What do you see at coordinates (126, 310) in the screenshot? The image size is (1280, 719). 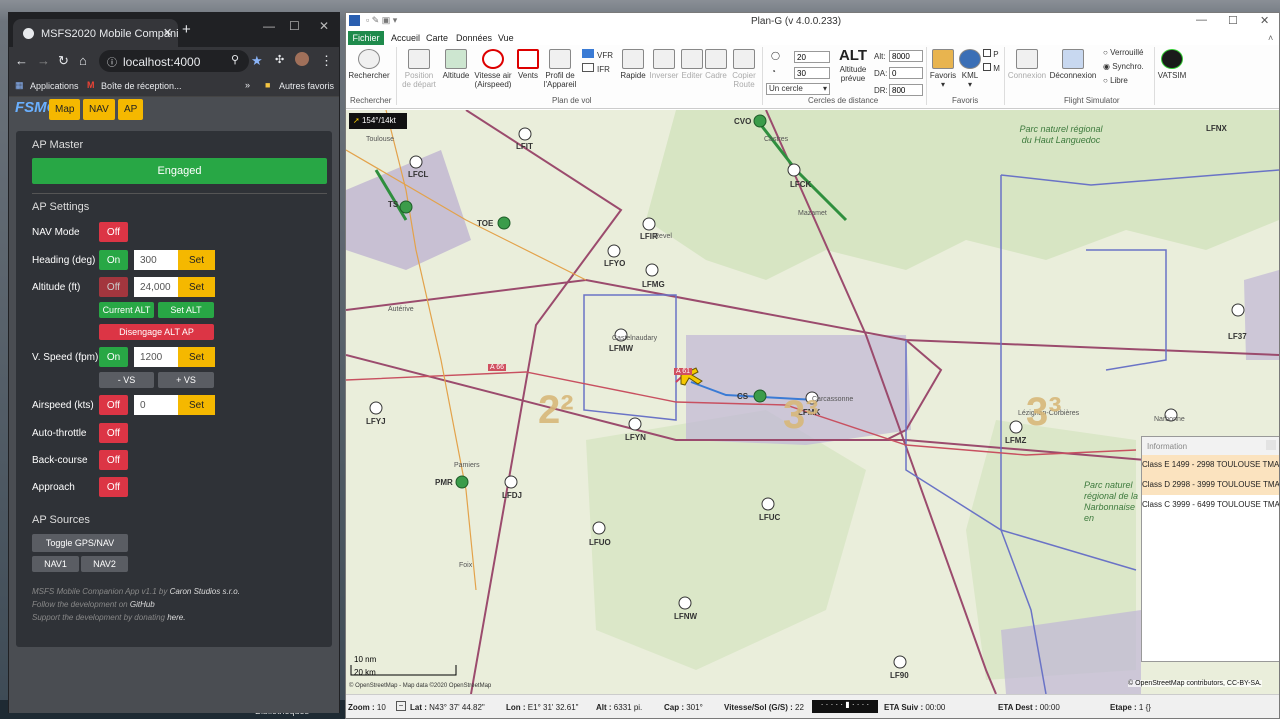 I see `current-alt-button: Current ALT` at bounding box center [126, 310].